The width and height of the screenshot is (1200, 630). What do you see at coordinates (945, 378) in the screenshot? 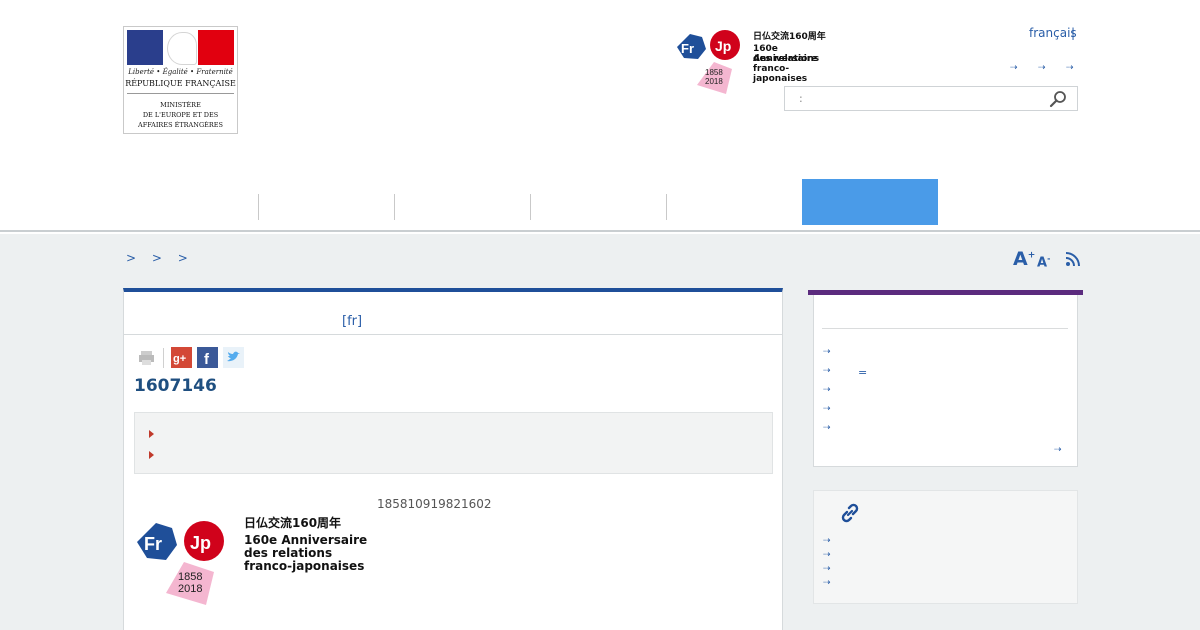
I see `sidebar-box: ⇢ ⇢ = ⇢ ⇢ ⇢ ⇢` at bounding box center [945, 378].